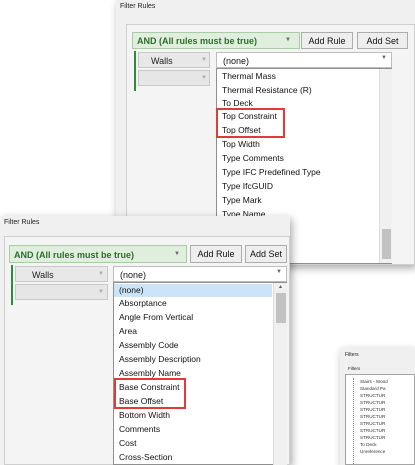 The height and width of the screenshot is (465, 415). Describe the element at coordinates (297, 186) in the screenshot. I see `list-item: Type IfcGUID` at that location.